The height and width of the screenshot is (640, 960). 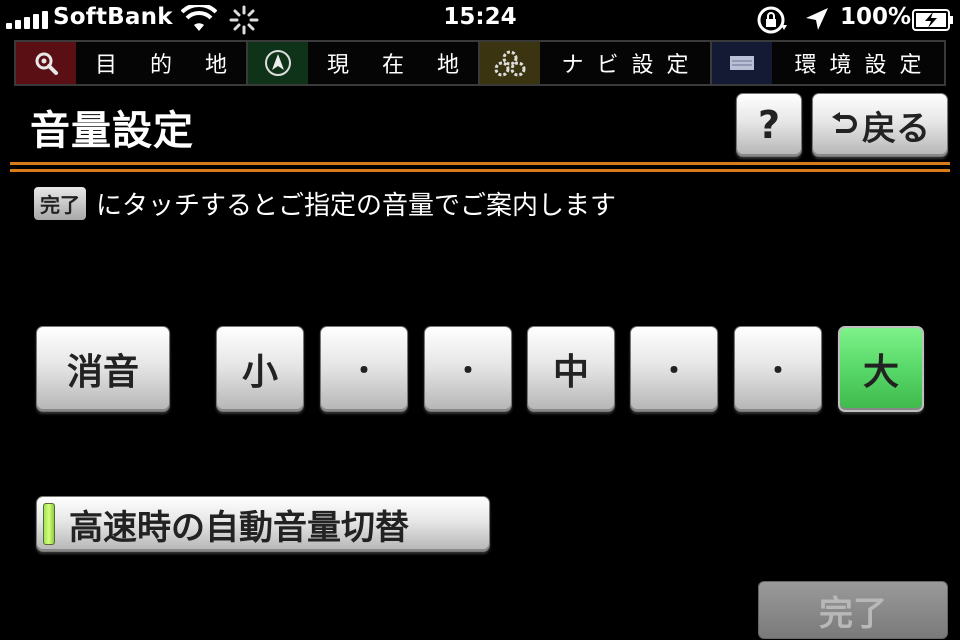 I want to click on mute-button: 消音, so click(x=103, y=369).